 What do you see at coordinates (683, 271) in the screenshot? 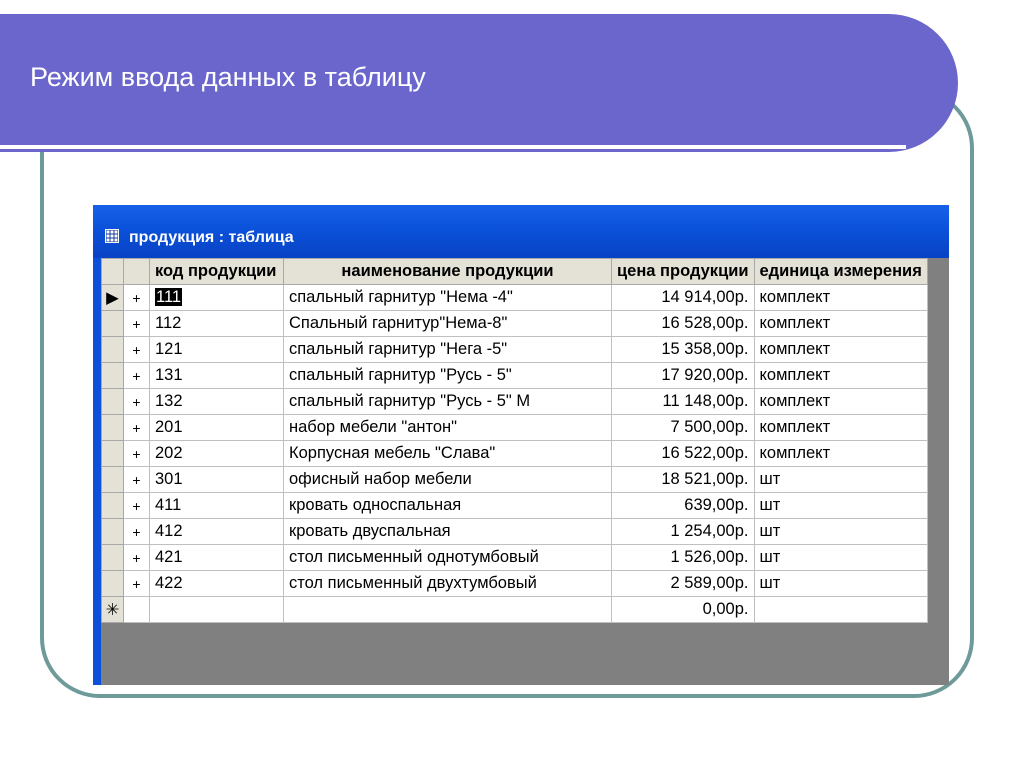
I see `column-header-price: цена продукции` at bounding box center [683, 271].